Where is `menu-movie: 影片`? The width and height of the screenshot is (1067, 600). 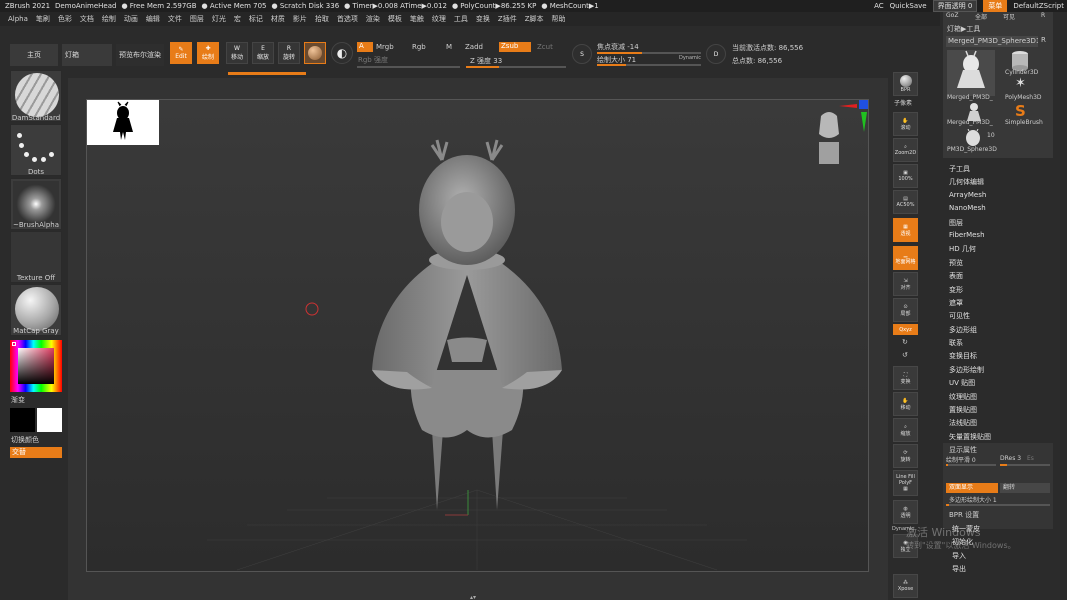 menu-movie: 影片 is located at coordinates (300, 19).